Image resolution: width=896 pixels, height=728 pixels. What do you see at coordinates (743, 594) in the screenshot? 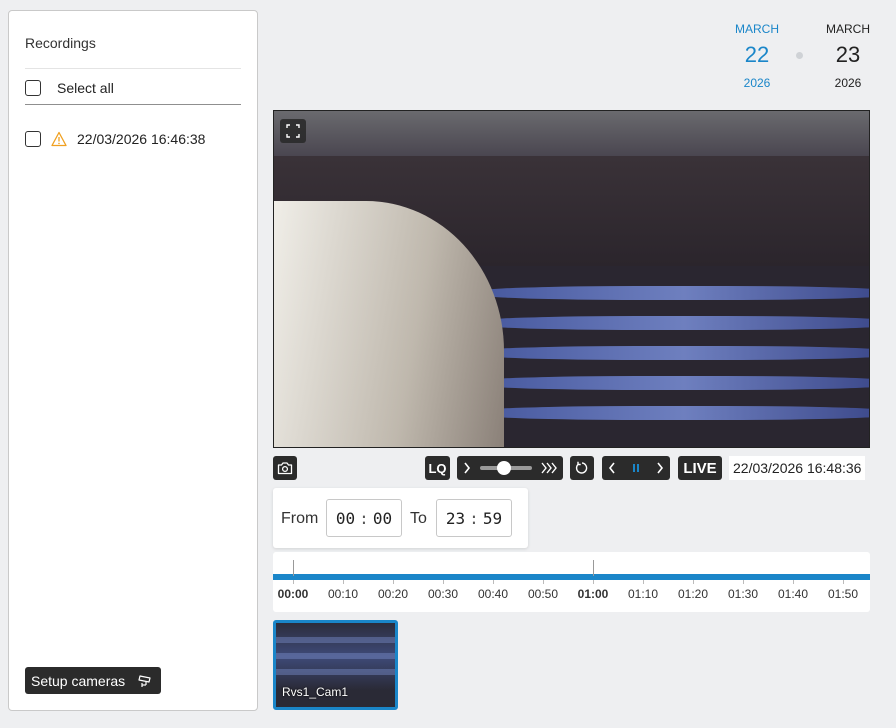
I see `timeline-label: 01:30` at bounding box center [743, 594].